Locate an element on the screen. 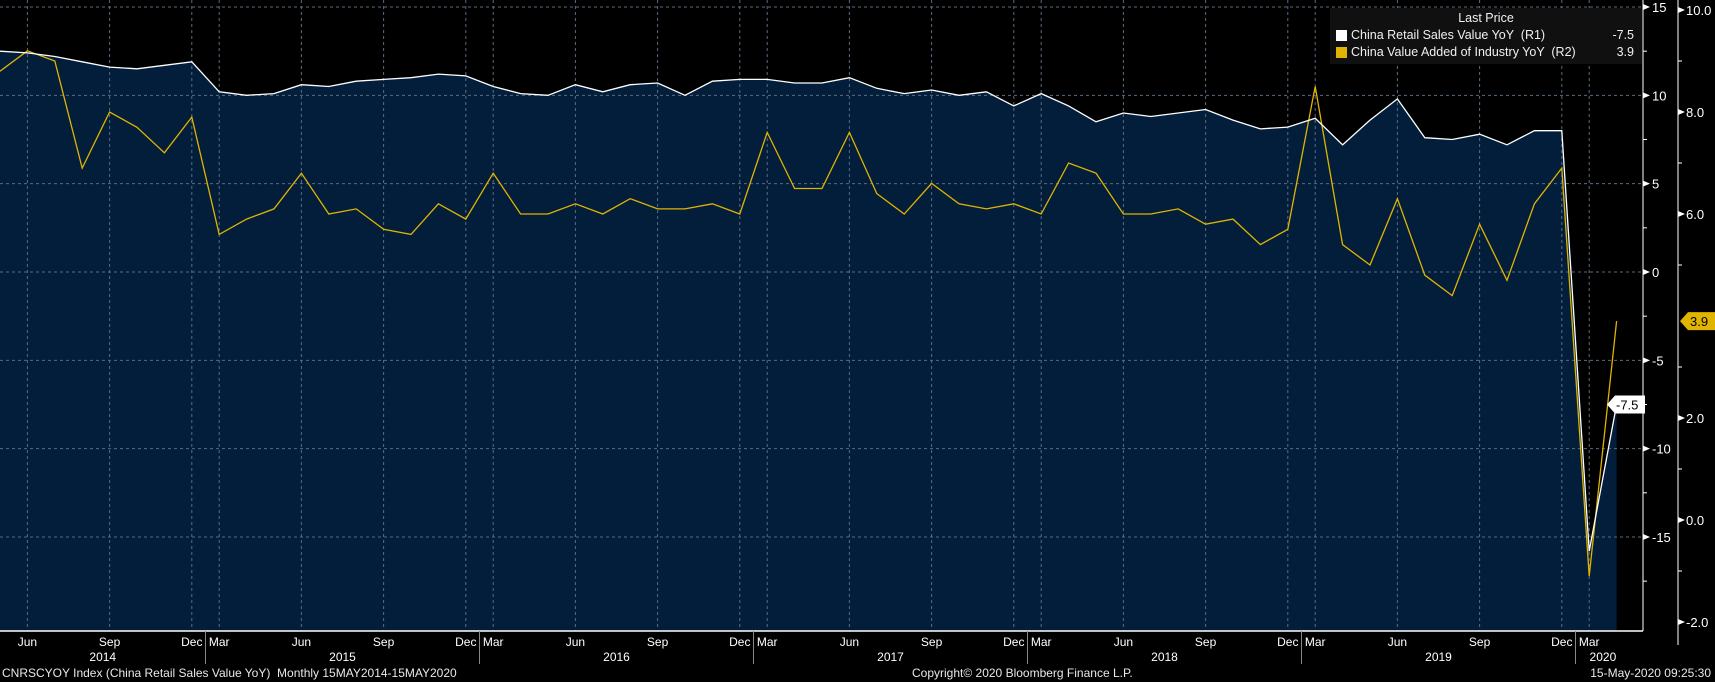 The width and height of the screenshot is (1715, 682). x-year-label: 2020 is located at coordinates (1603, 657).